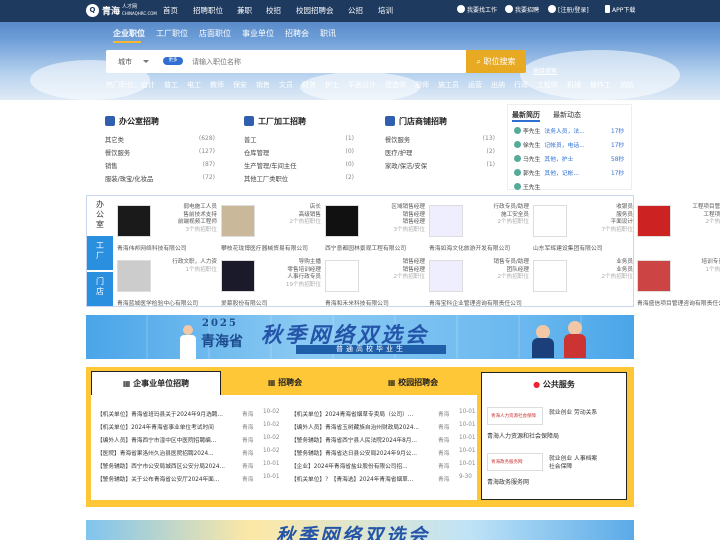 Image resolution: width=720 pixels, height=540 pixels. What do you see at coordinates (167, 280) in the screenshot?
I see `company-card: 行政文职，人力资 1个热招职位 青海蓝城医学检验中心有限公司` at bounding box center [167, 280].